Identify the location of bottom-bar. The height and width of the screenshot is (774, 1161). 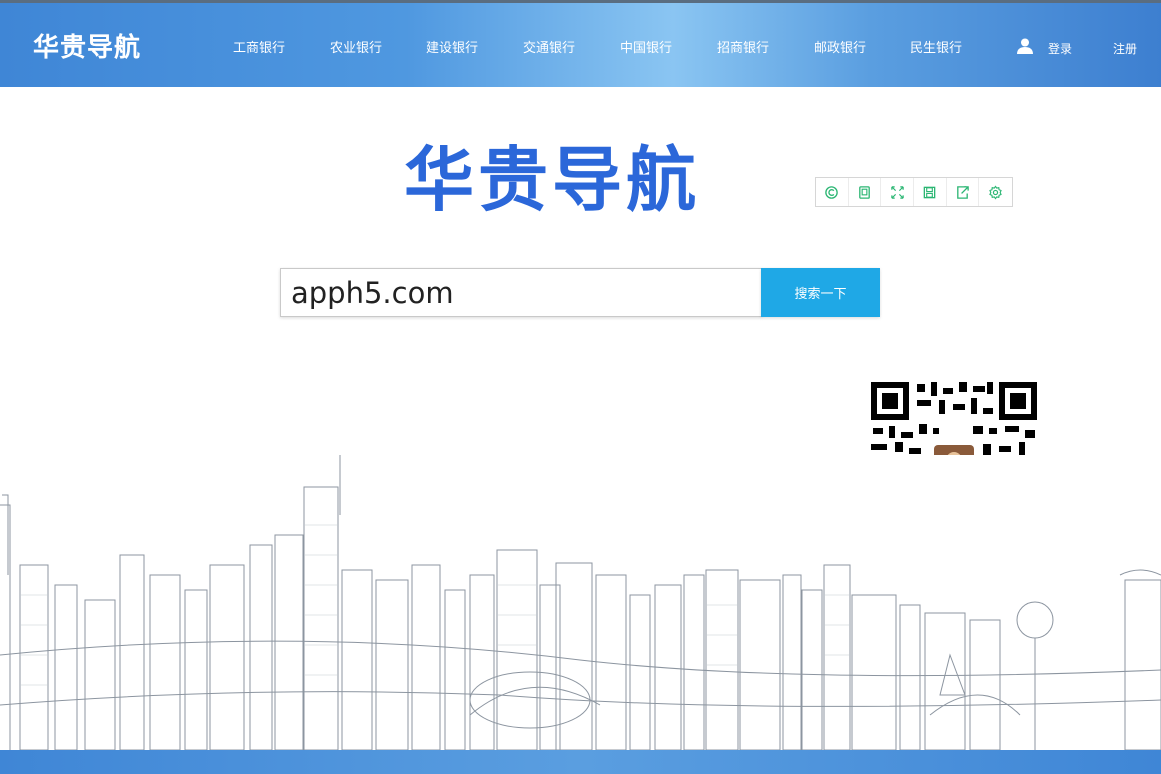
(580, 762).